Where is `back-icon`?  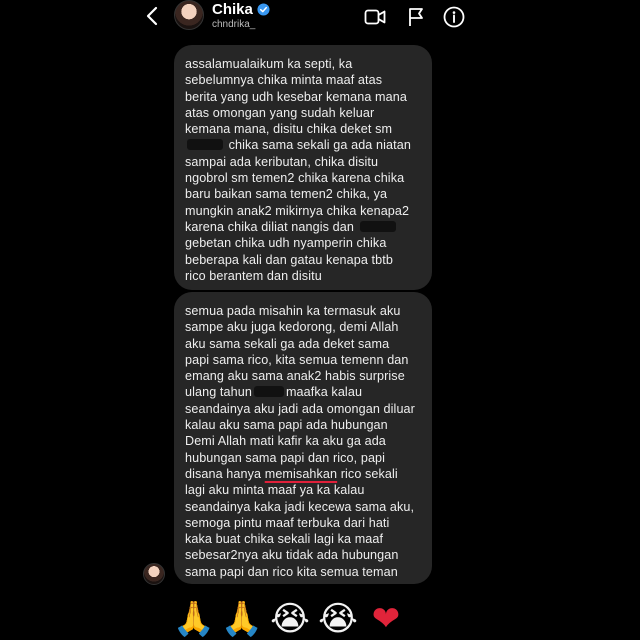
back-icon is located at coordinates (152, 16).